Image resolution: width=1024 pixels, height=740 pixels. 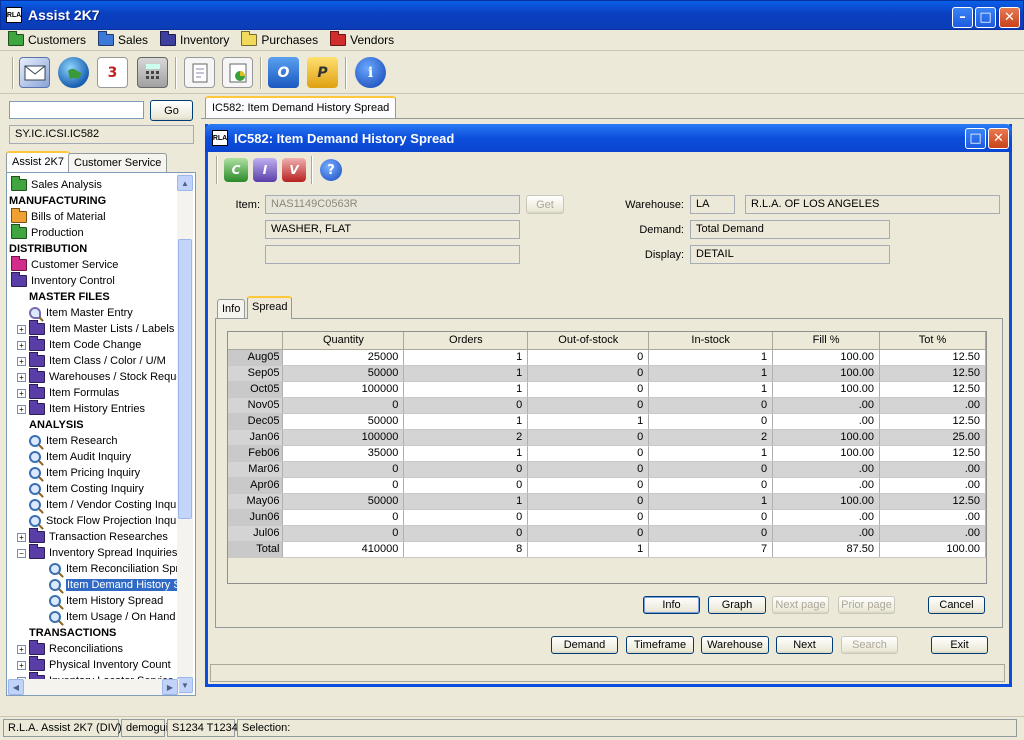 I want to click on tree-item: + Transaction Researches, so click(x=92, y=536).